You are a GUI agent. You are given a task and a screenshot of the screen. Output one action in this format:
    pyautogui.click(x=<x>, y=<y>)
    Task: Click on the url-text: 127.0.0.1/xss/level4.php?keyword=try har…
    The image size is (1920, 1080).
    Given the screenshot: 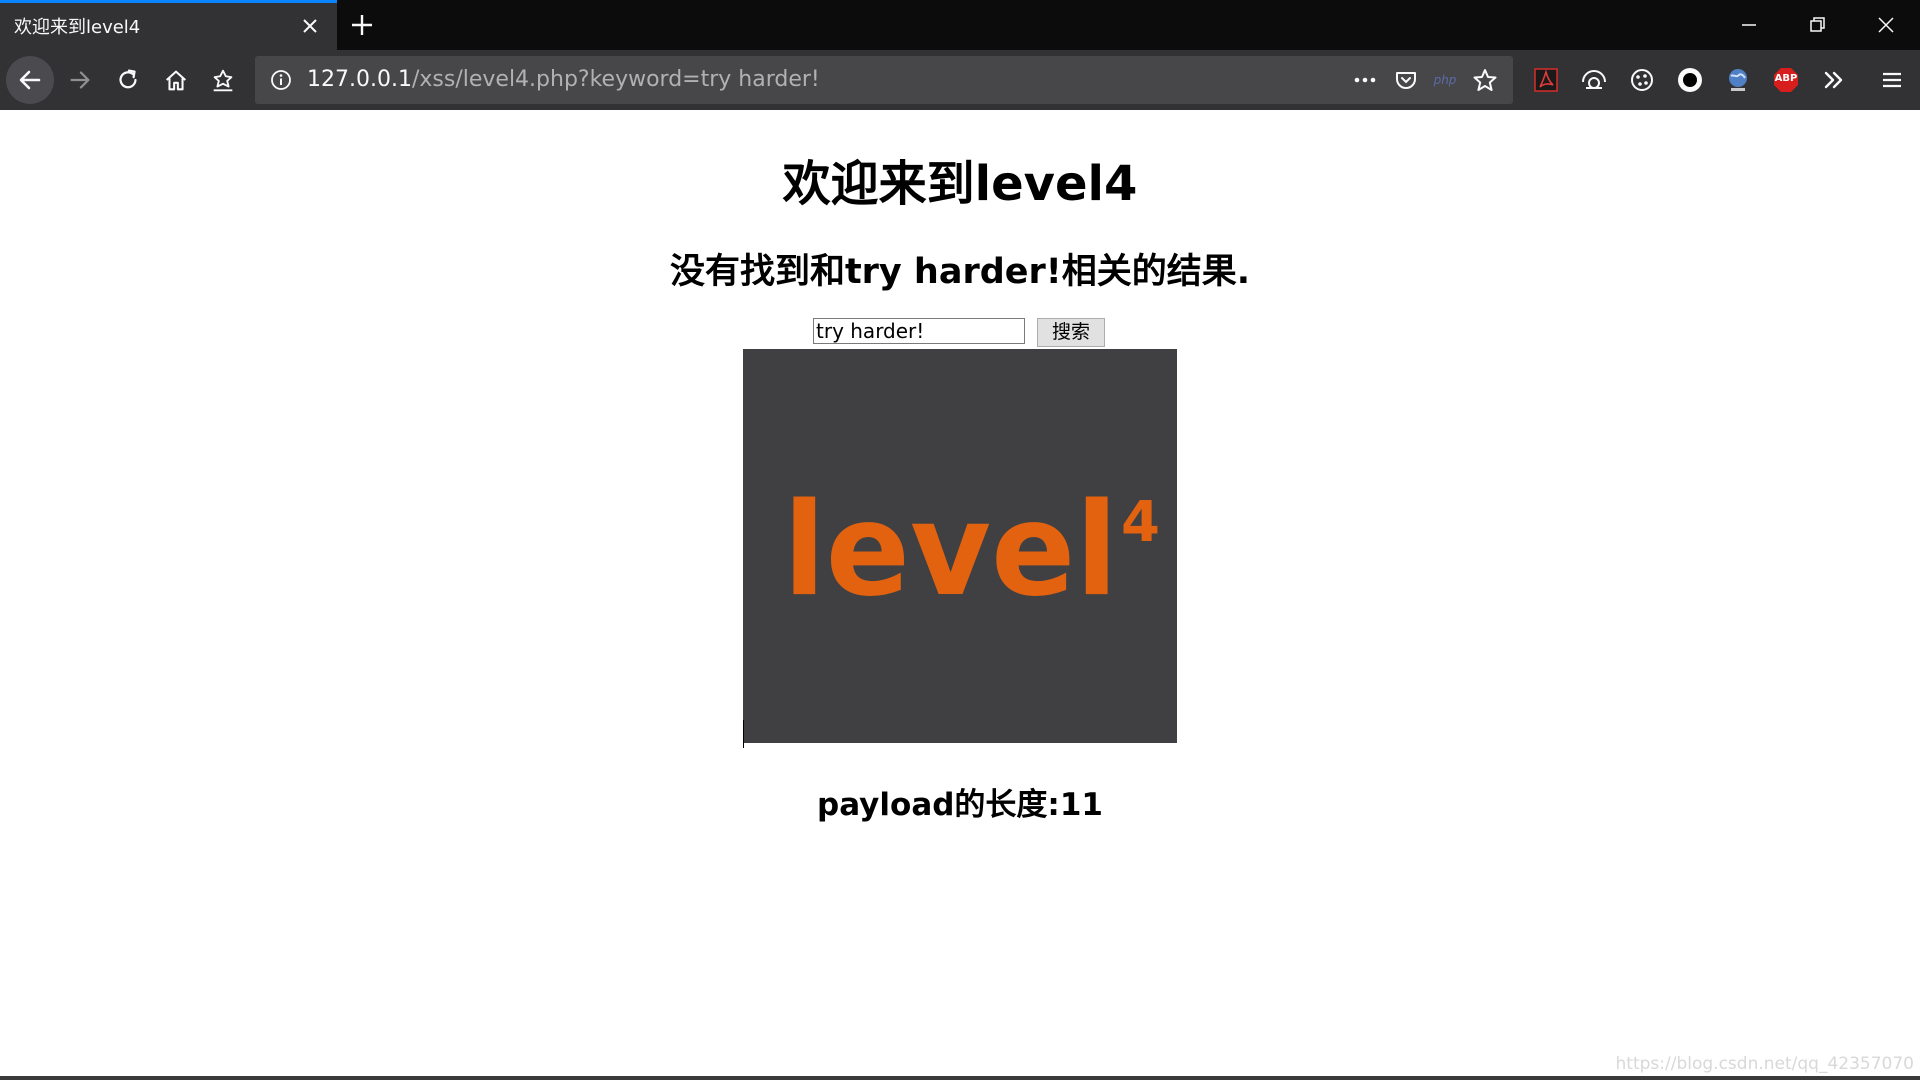 What is the action you would take?
    pyautogui.click(x=563, y=79)
    